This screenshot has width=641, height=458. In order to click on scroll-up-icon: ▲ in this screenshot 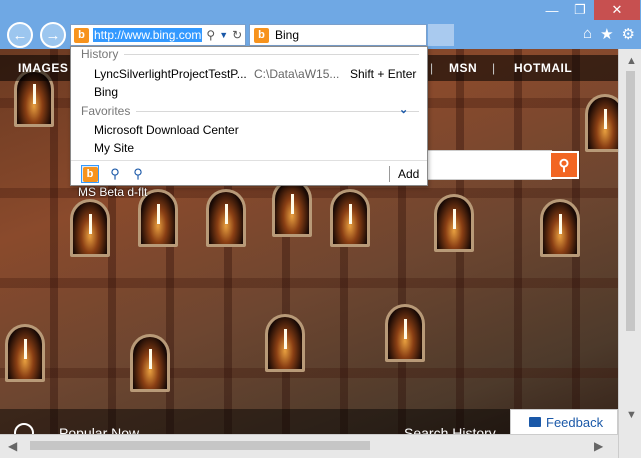, I will do `click(631, 61)`.